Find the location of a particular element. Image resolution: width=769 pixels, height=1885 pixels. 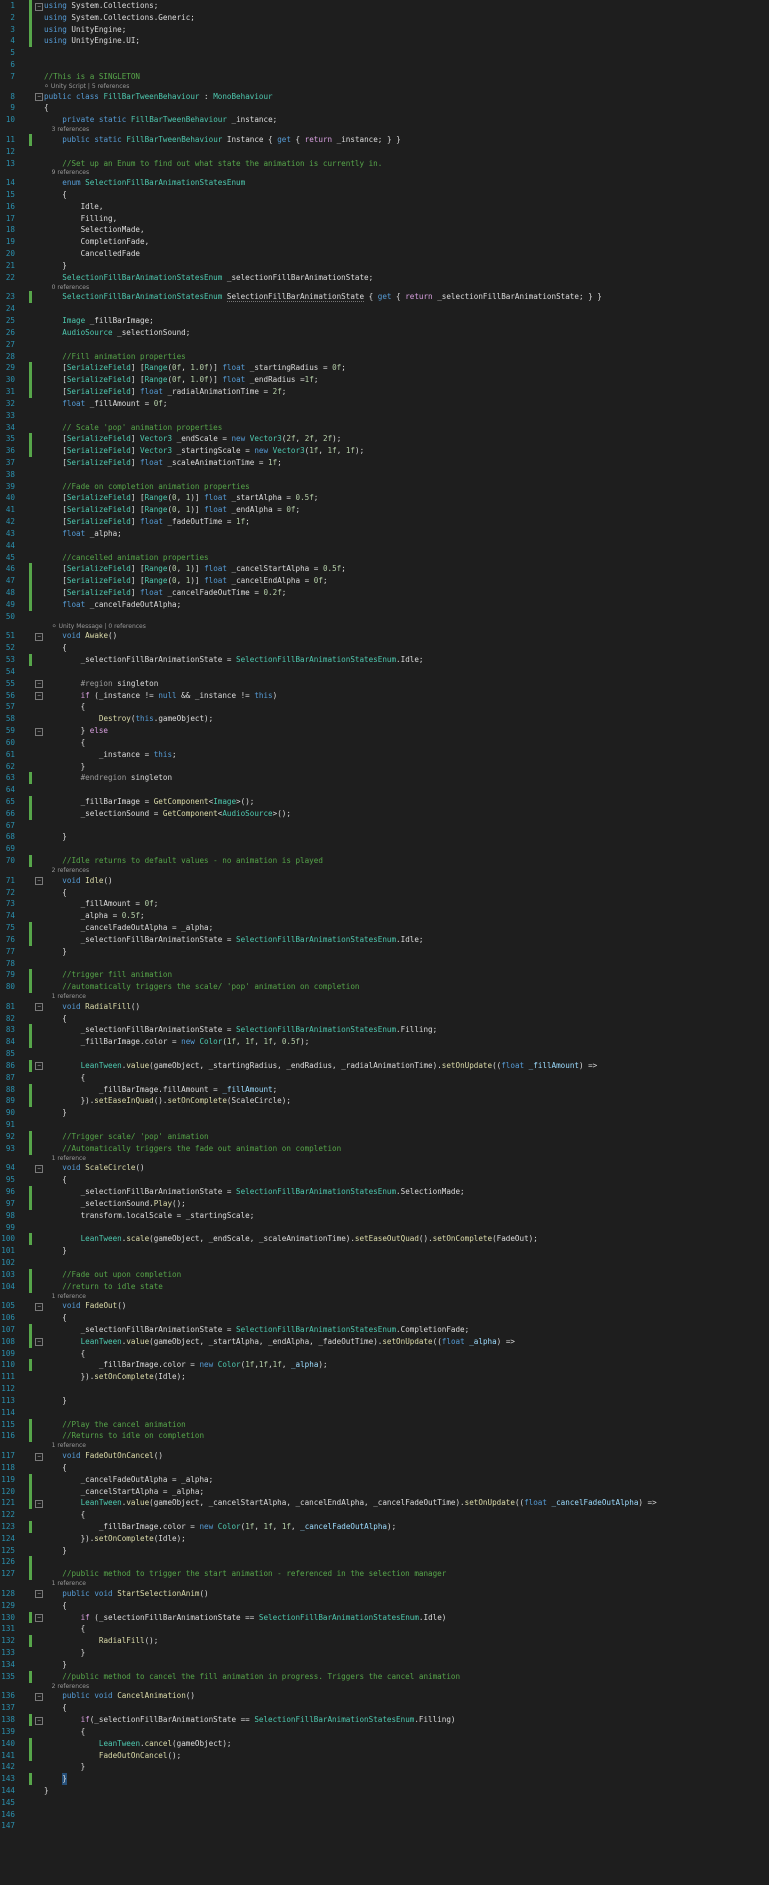

code-line: 52 { is located at coordinates (384, 648).